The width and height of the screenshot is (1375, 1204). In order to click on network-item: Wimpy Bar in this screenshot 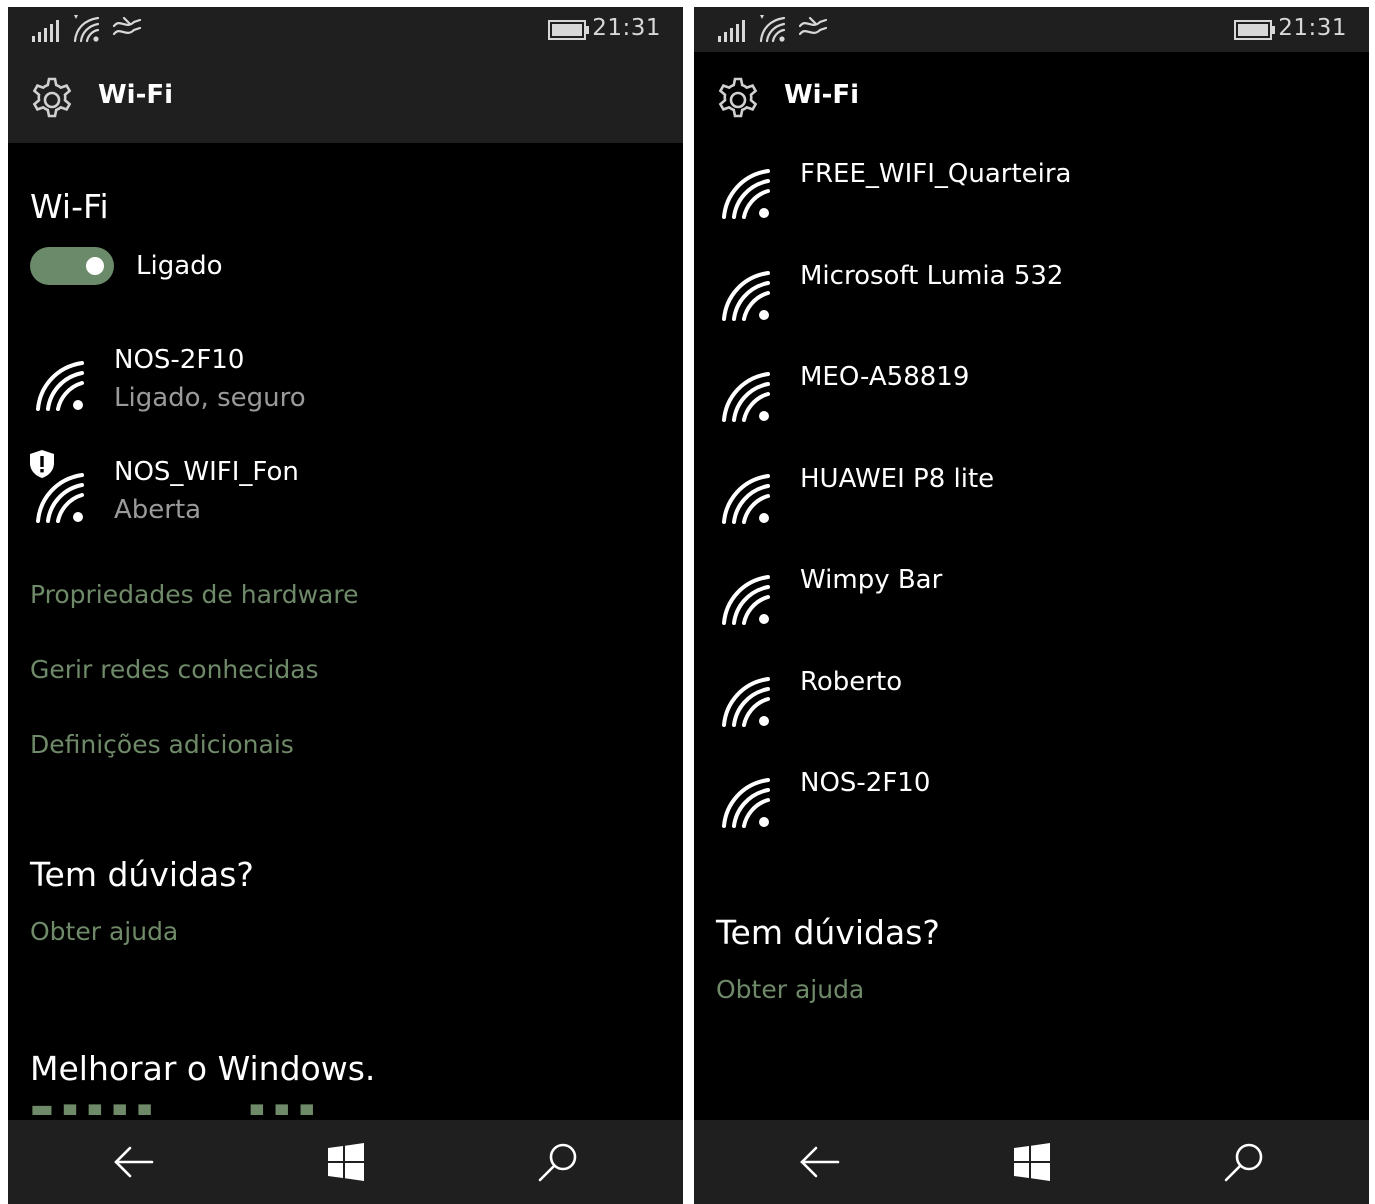, I will do `click(1031, 608)`.